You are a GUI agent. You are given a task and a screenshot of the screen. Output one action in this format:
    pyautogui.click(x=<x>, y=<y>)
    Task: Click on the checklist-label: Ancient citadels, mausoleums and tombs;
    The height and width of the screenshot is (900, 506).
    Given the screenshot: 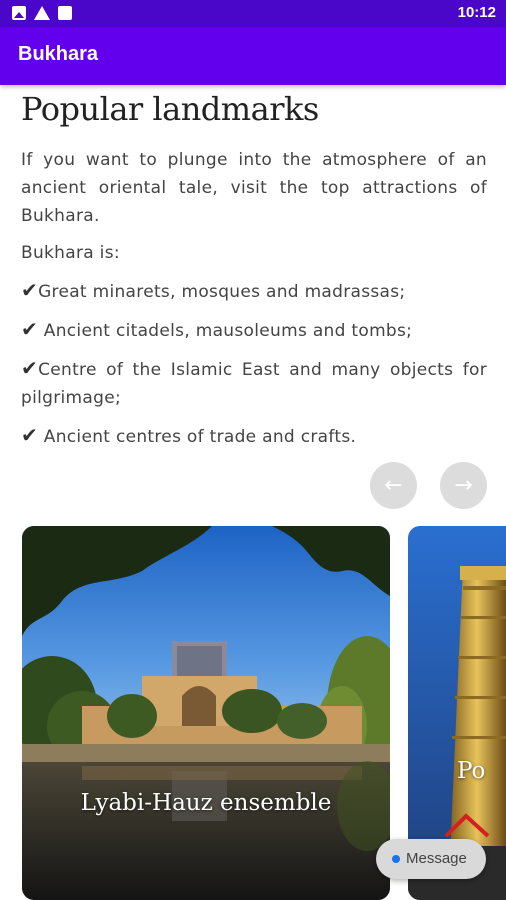 What is the action you would take?
    pyautogui.click(x=225, y=331)
    